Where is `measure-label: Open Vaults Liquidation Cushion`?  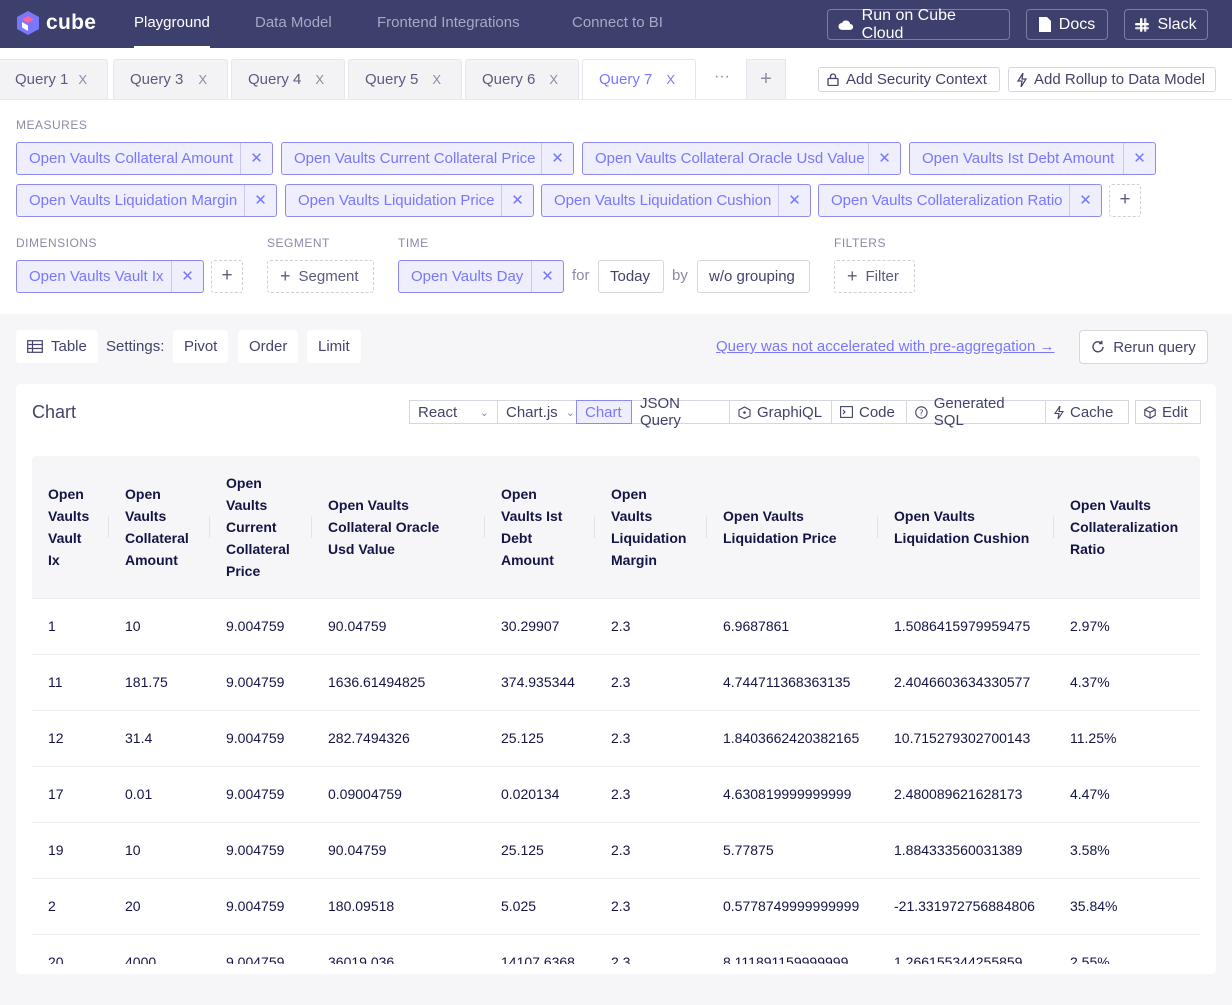
measure-label: Open Vaults Liquidation Cushion is located at coordinates (663, 200).